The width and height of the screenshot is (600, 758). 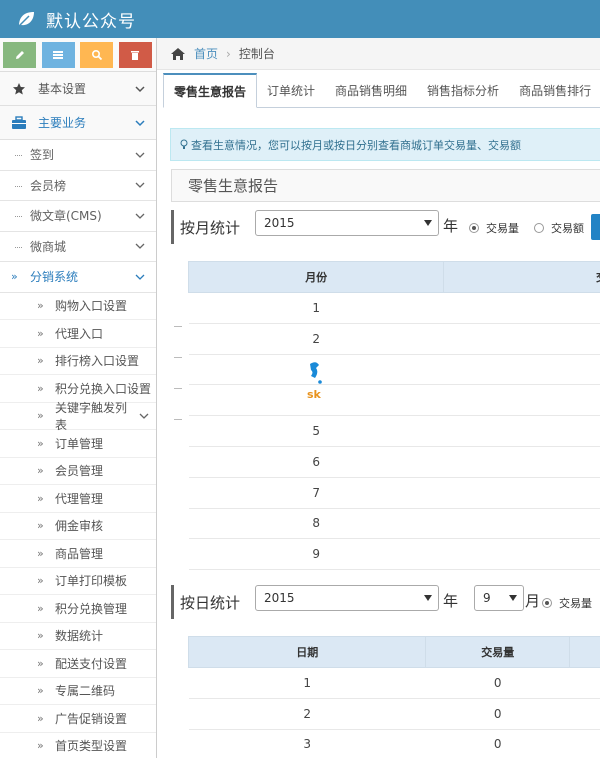 I want to click on table-row, so click(x=394, y=400).